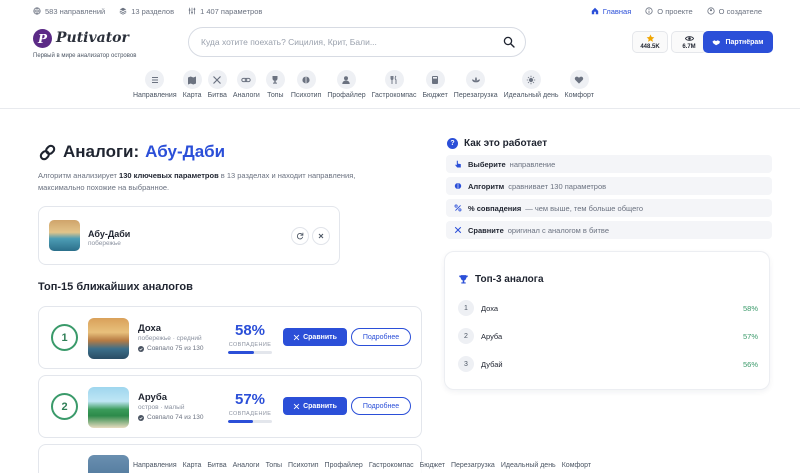 This screenshot has height=473, width=800. I want to click on match-text: Совпало 74 из 130, so click(175, 417).